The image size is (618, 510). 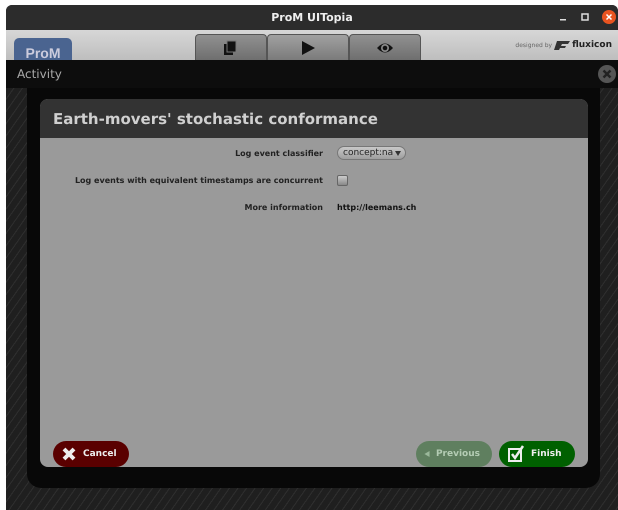 What do you see at coordinates (279, 153) in the screenshot?
I see `field-label: Log event classifier` at bounding box center [279, 153].